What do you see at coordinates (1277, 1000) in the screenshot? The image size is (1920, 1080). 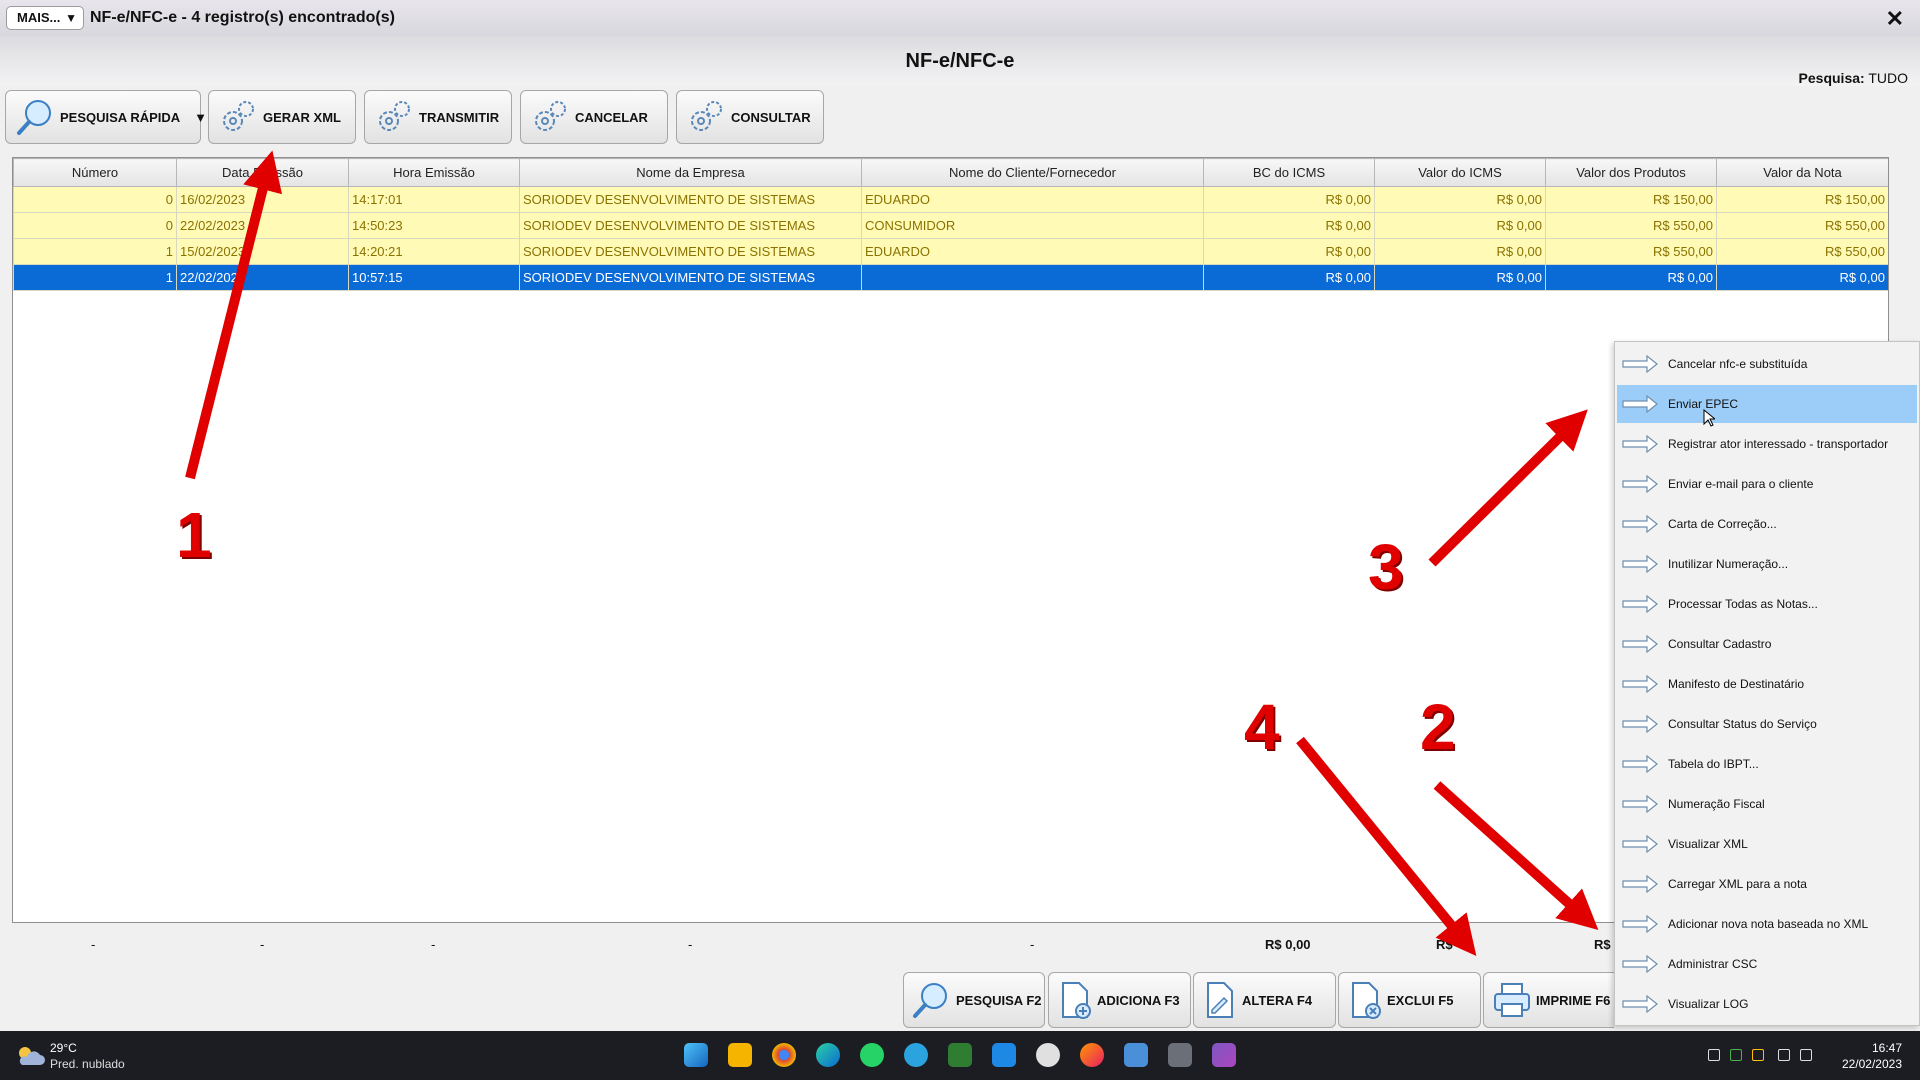 I see `edit-f4-label: ALTERA F4` at bounding box center [1277, 1000].